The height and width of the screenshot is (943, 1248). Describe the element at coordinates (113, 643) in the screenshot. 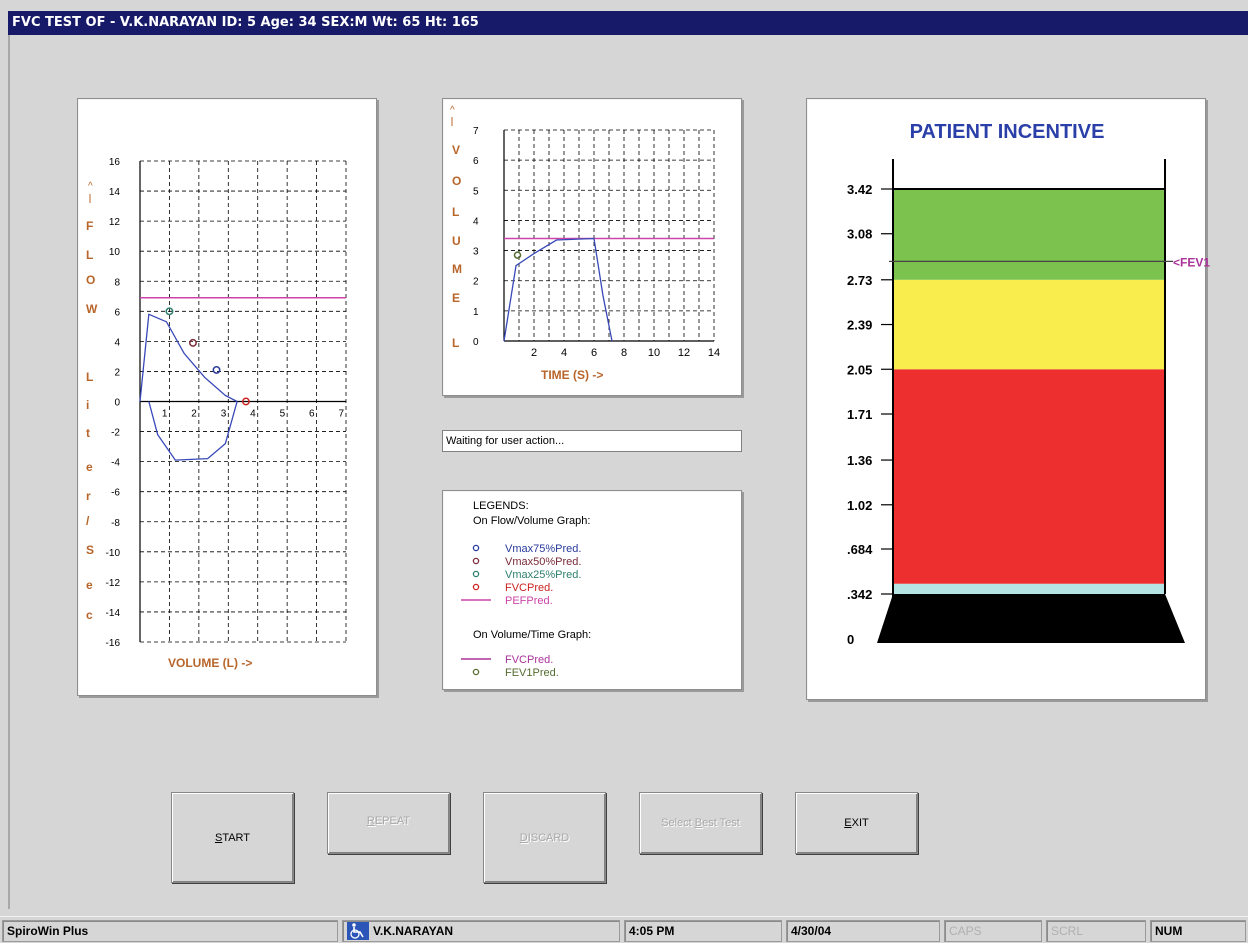

I see `y-tick-label: -16` at that location.